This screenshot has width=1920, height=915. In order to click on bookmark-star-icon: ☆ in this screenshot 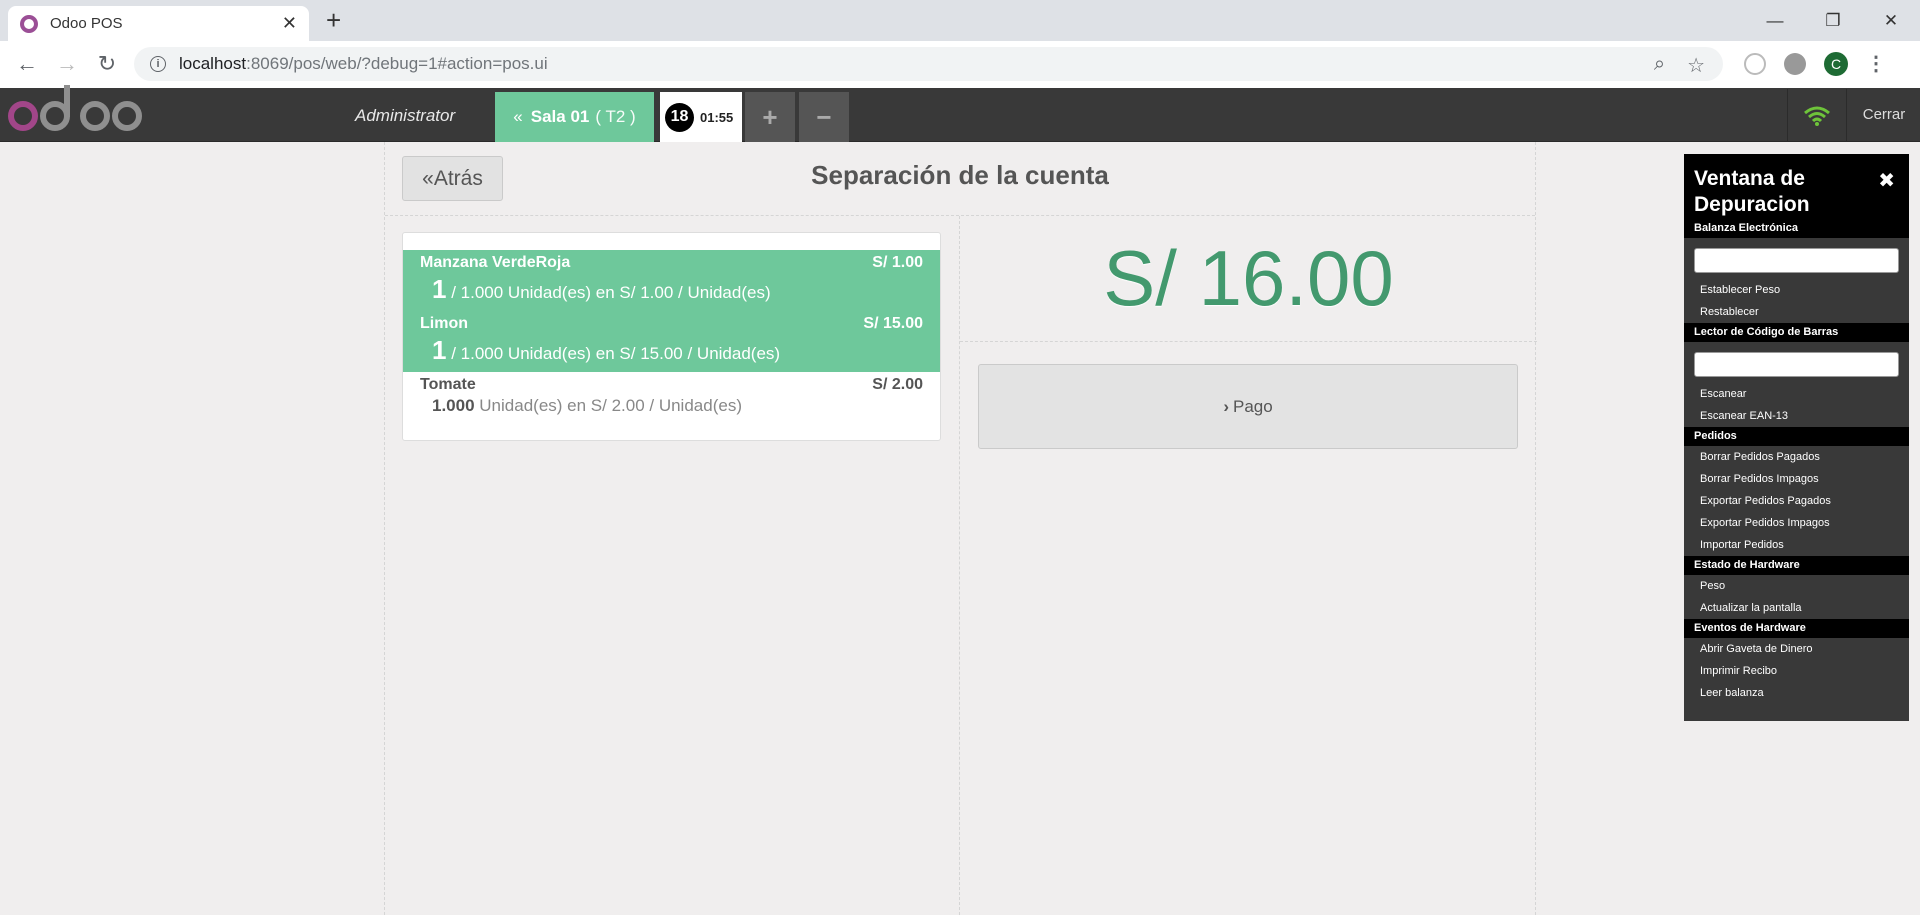, I will do `click(1696, 65)`.